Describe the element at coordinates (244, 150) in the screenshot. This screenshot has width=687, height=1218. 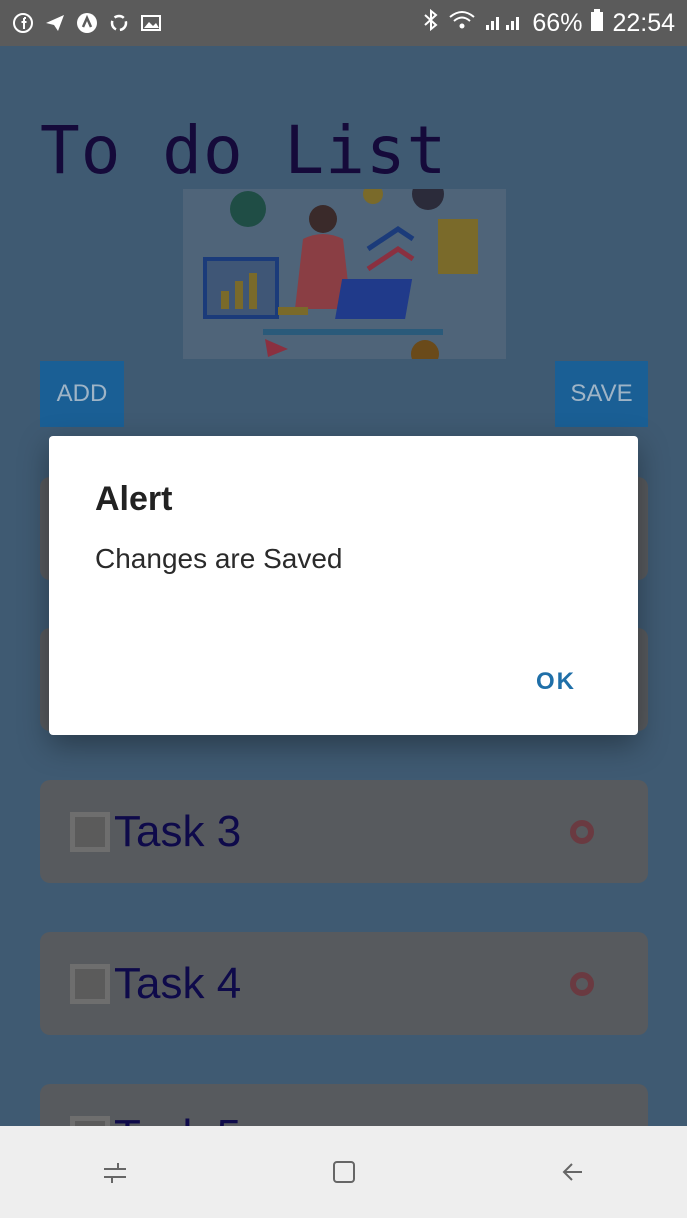
I see `page-title: To do List` at that location.